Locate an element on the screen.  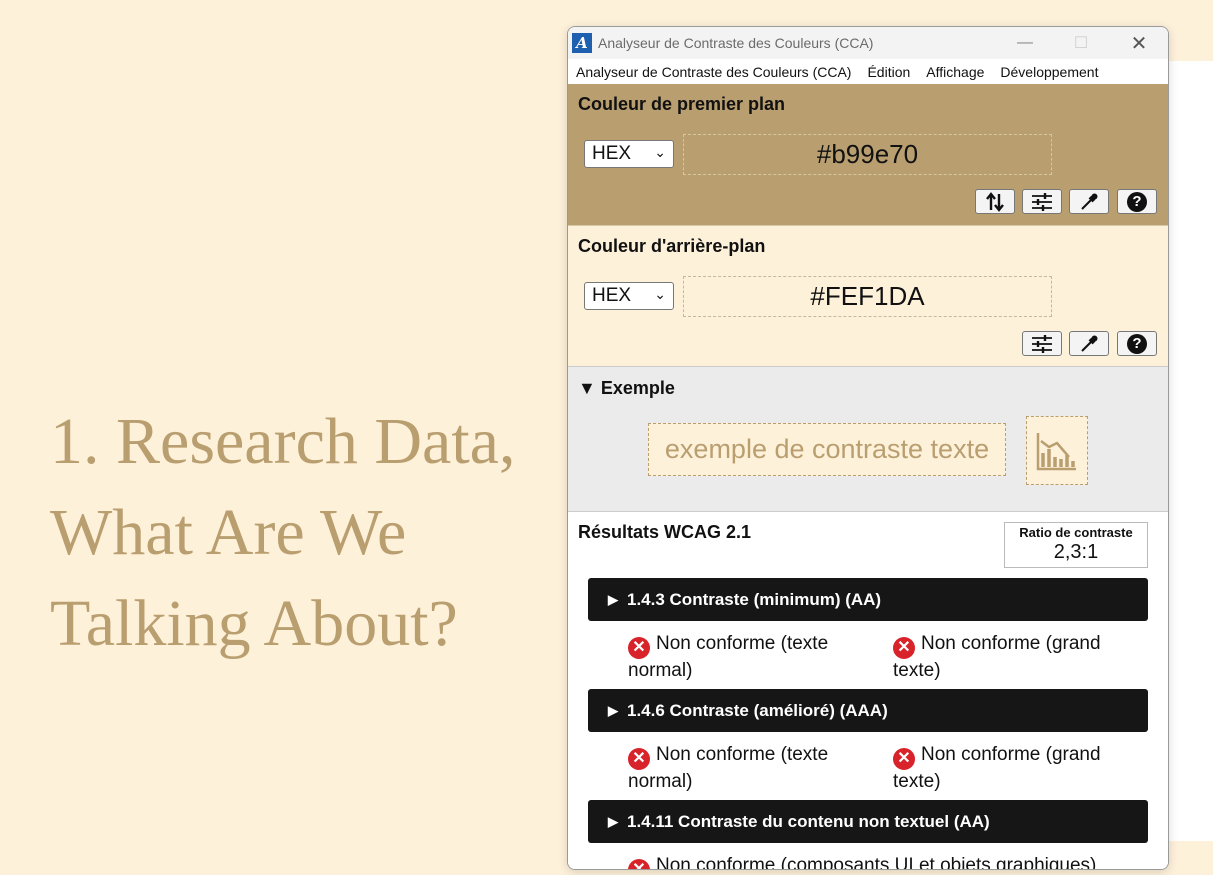
background-format-value: HEX is located at coordinates (612, 295).